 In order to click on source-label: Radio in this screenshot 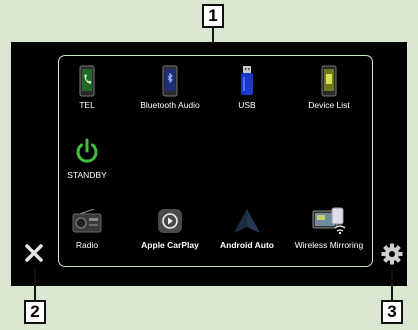, I will do `click(87, 245)`.